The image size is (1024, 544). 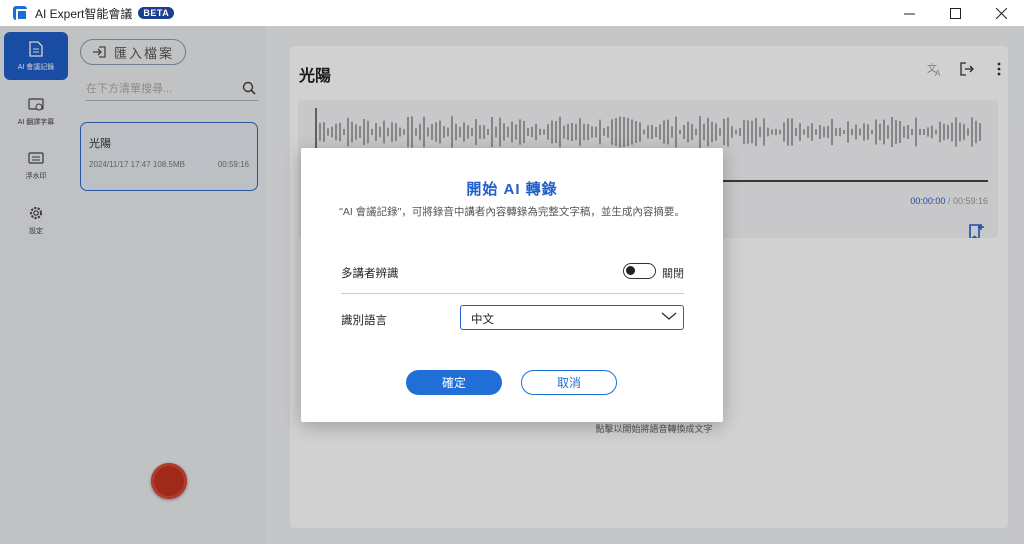 I want to click on app-logo-icon, so click(x=20, y=13).